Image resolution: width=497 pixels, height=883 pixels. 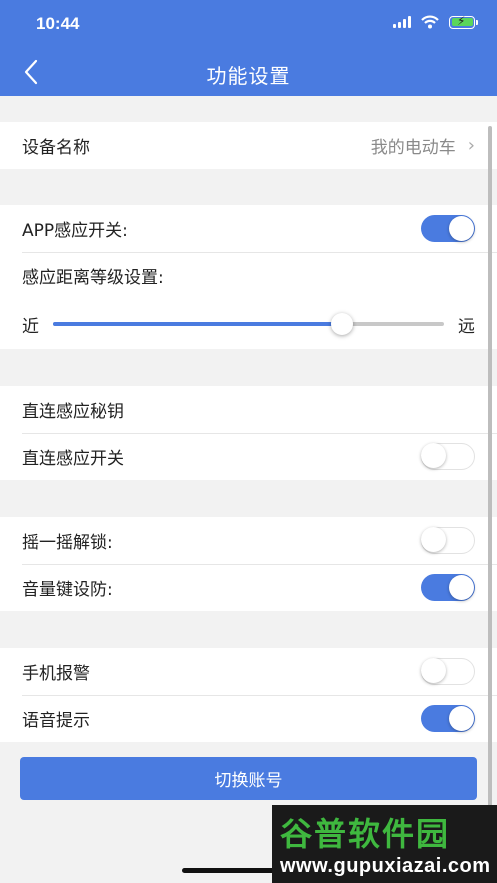 I want to click on direct-switch-row: 直连感应开关, so click(x=248, y=456).